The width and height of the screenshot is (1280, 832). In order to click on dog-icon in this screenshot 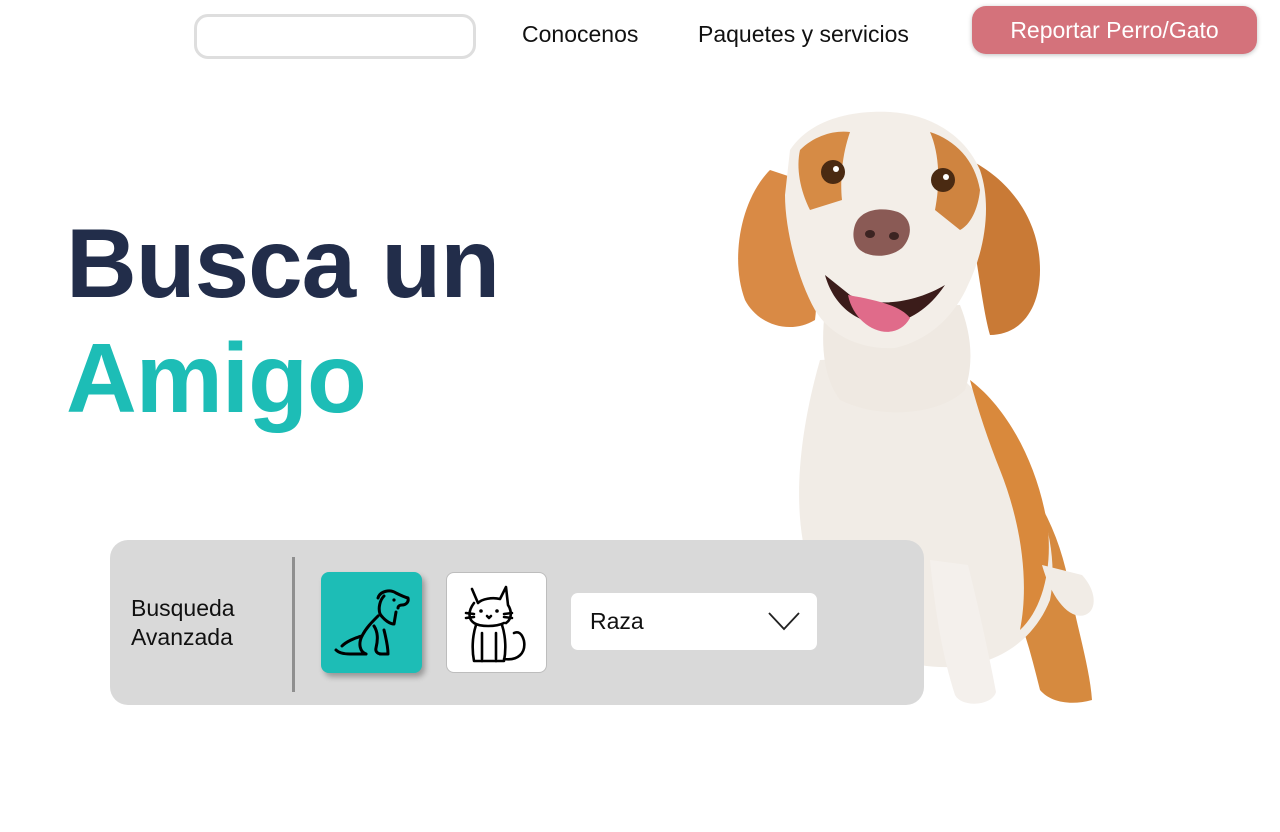, I will do `click(372, 621)`.